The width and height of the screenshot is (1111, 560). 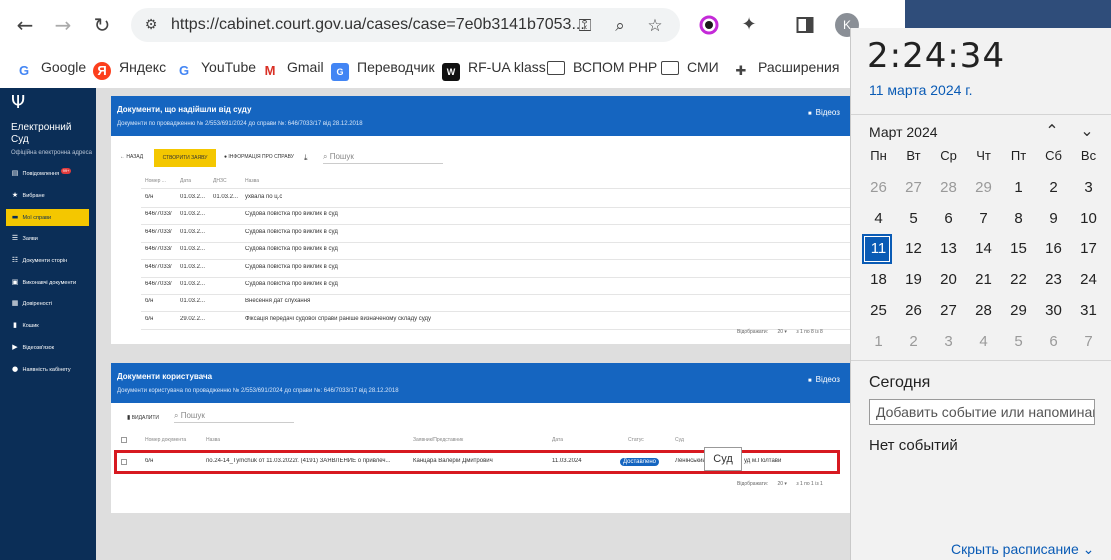 I want to click on doc-name: ухвала по ц.с, so click(x=263, y=197).